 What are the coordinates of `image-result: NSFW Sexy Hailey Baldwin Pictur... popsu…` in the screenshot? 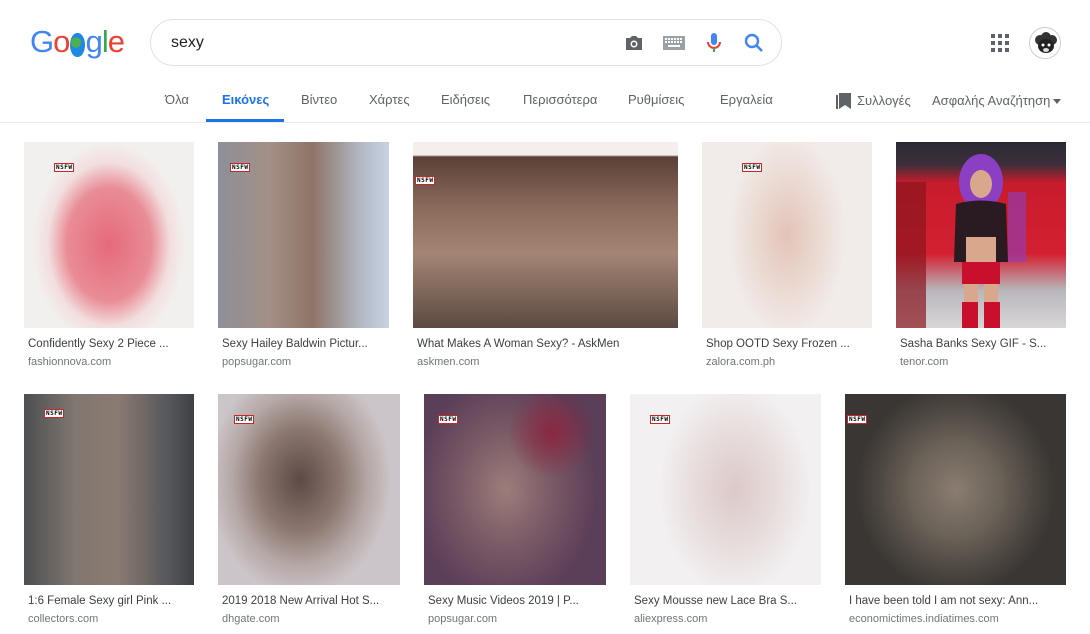 It's located at (303, 257).